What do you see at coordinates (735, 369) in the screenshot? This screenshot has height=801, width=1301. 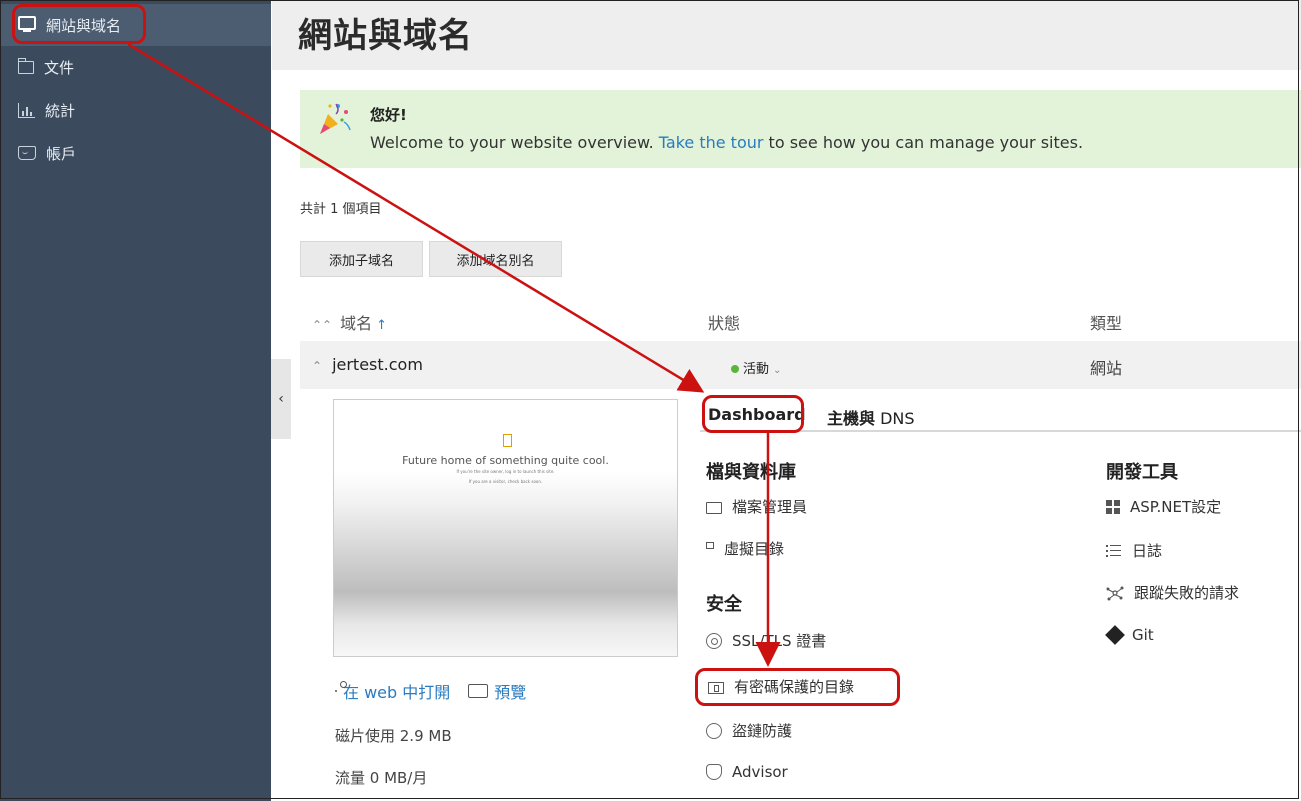 I see `status-active-dot-icon` at bounding box center [735, 369].